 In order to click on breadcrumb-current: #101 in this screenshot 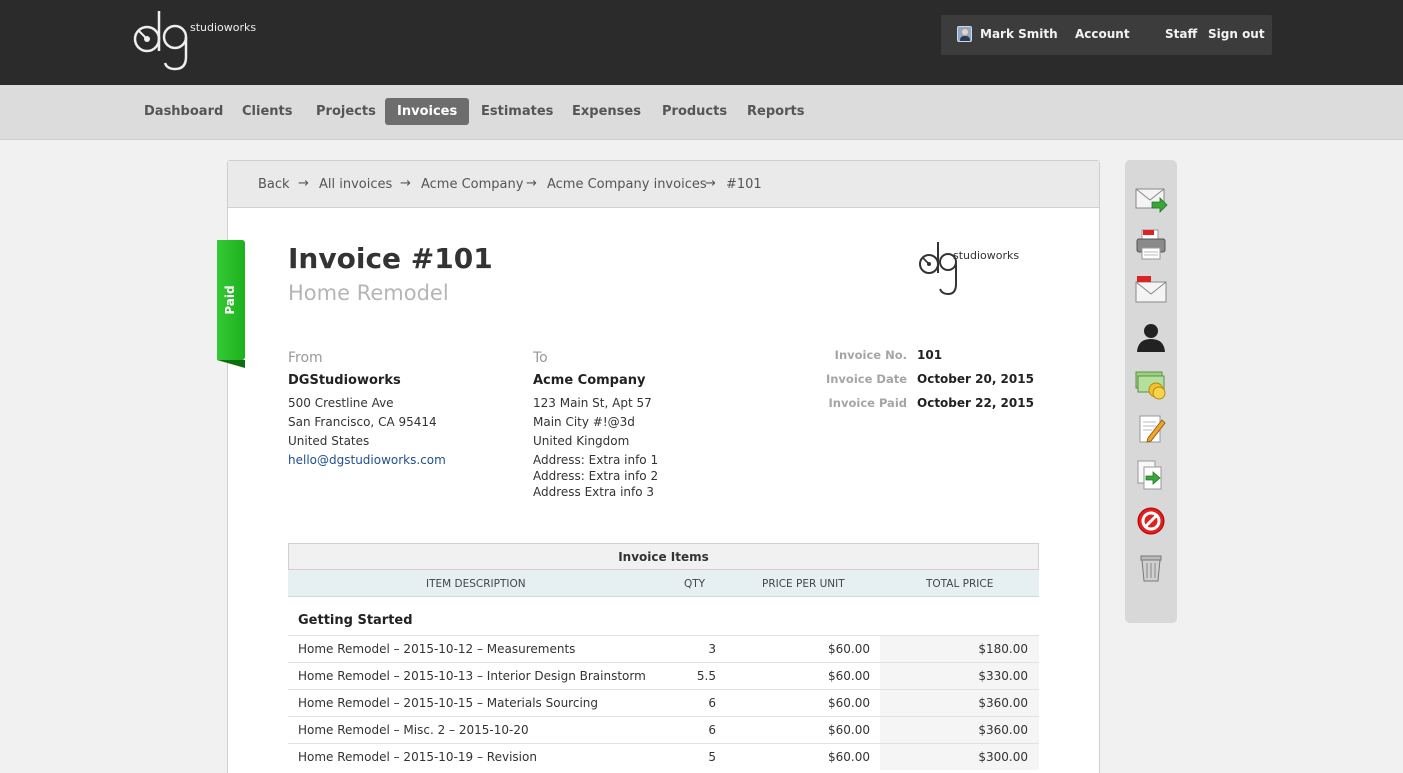, I will do `click(744, 184)`.